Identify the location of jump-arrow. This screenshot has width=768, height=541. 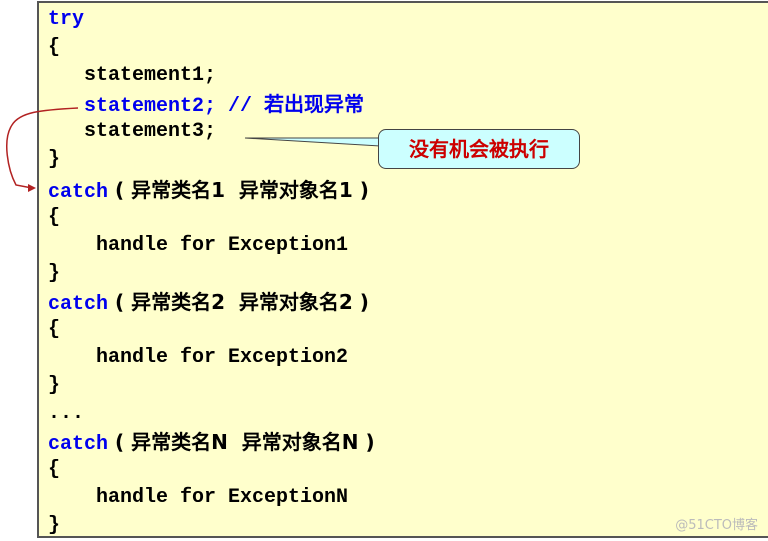
(42, 148).